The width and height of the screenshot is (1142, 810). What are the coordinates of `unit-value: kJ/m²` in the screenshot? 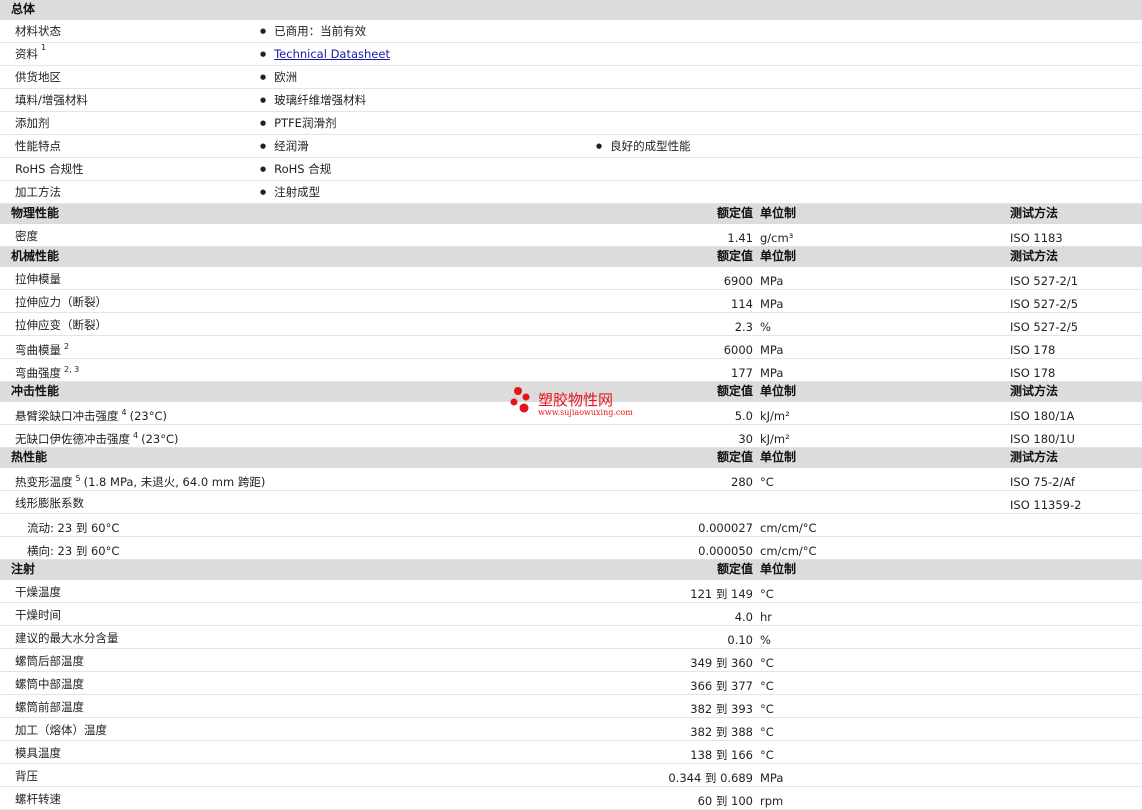 It's located at (775, 439).